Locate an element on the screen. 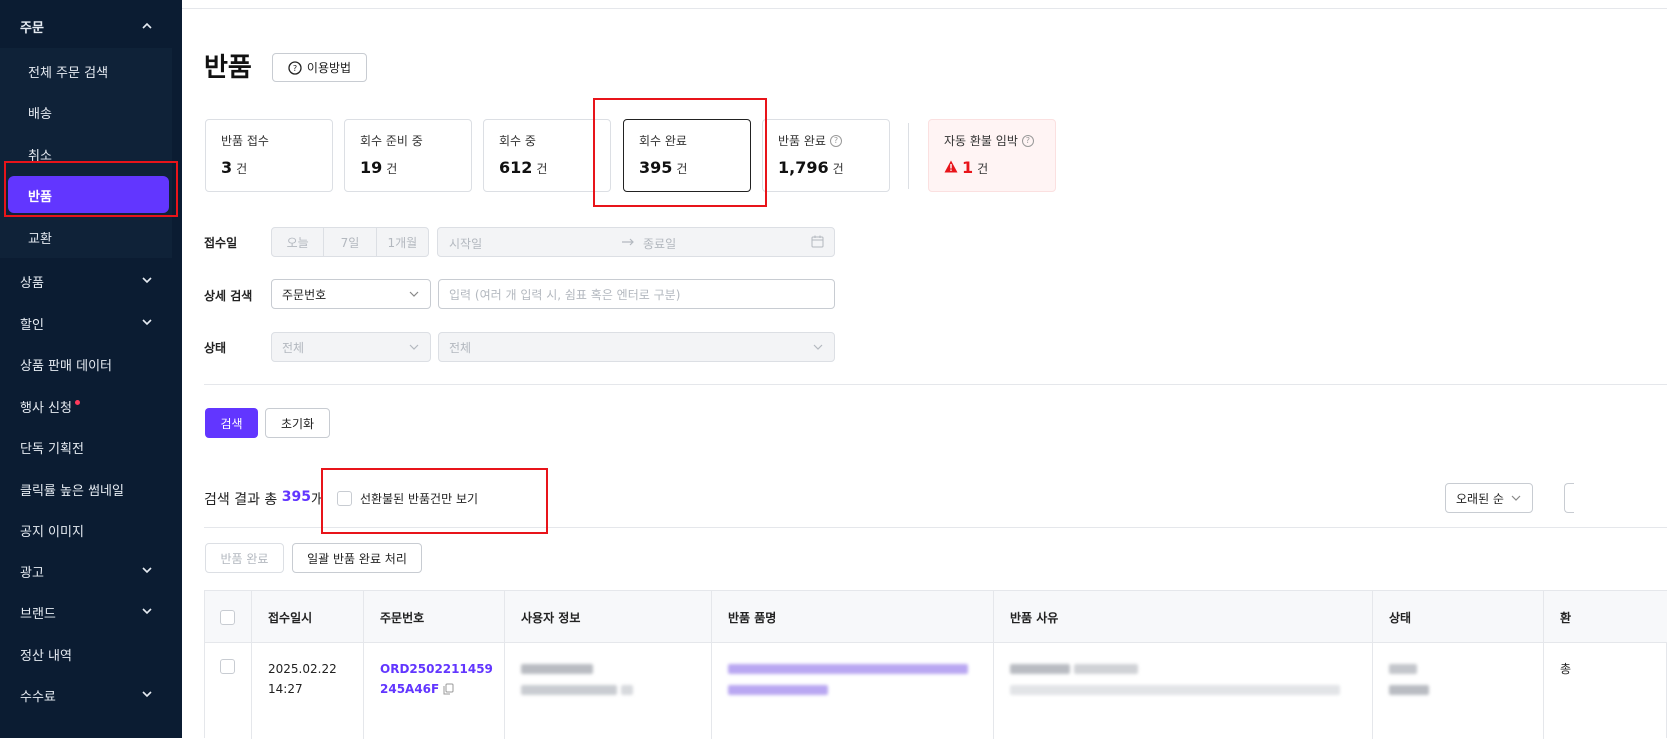 The image size is (1667, 739). stat-card-collecting: 회수 중 612 건 is located at coordinates (547, 155).